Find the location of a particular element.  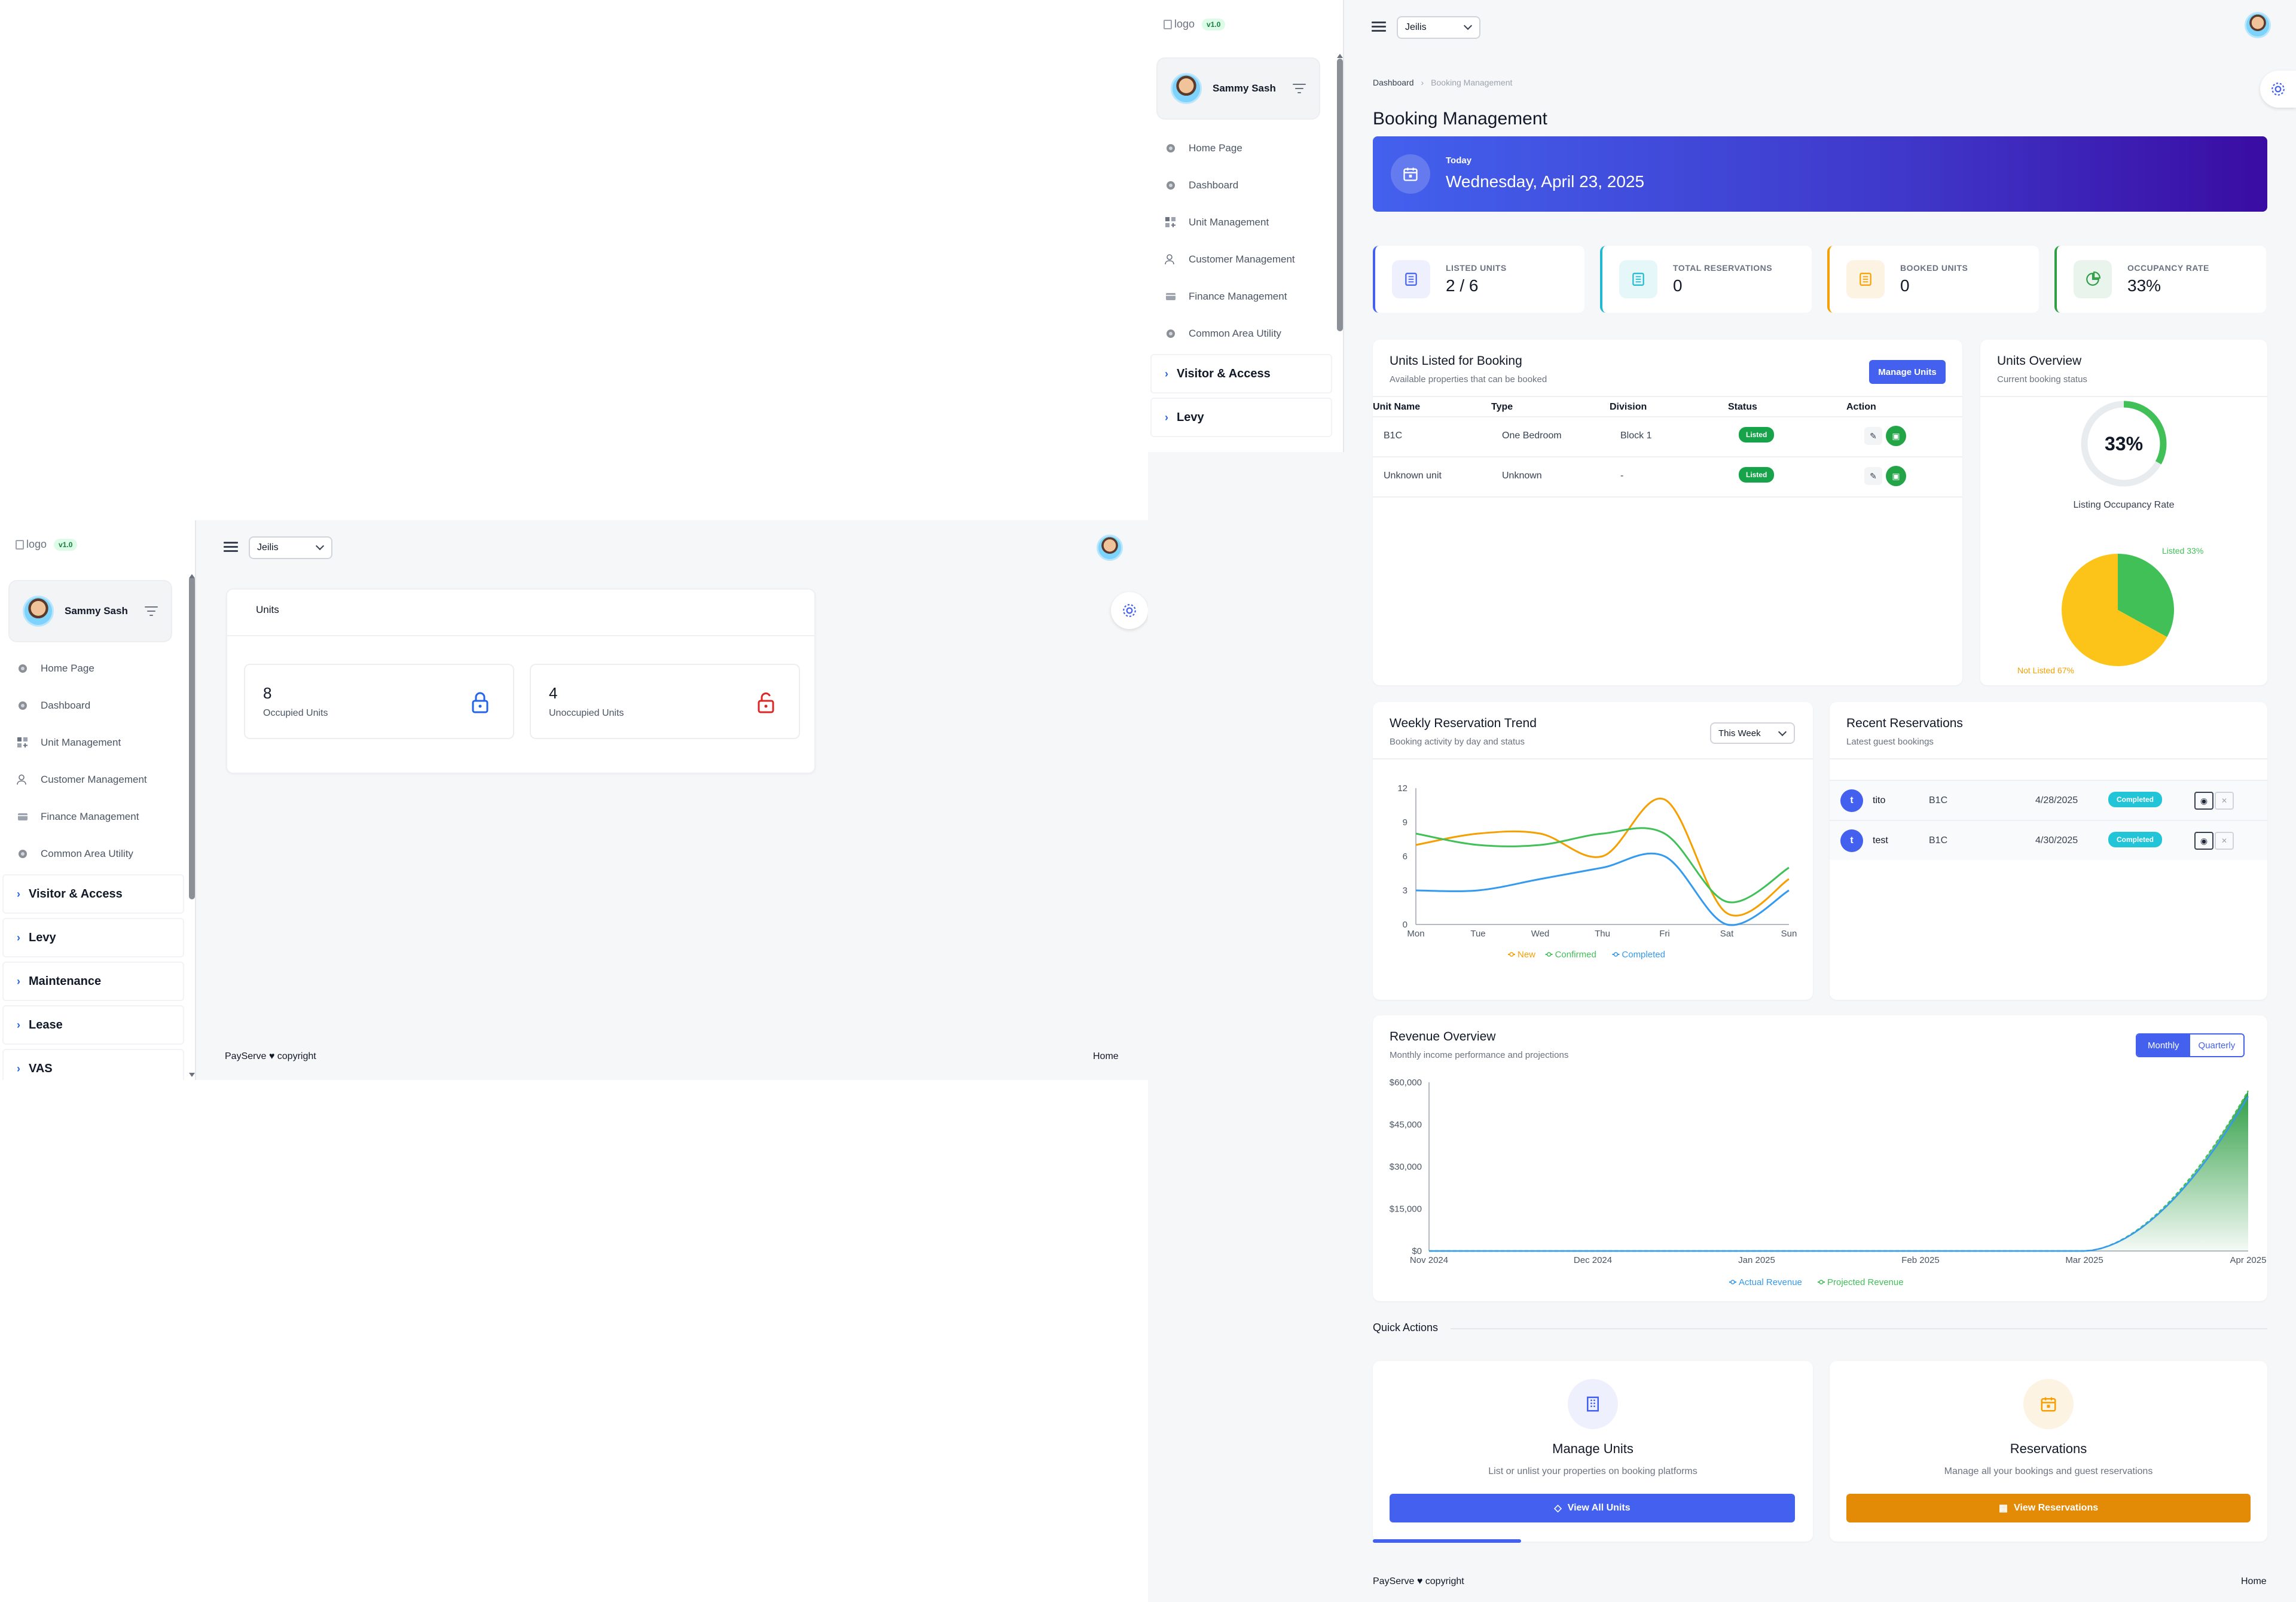

stat-label: Total Reservations is located at coordinates (1723, 268).